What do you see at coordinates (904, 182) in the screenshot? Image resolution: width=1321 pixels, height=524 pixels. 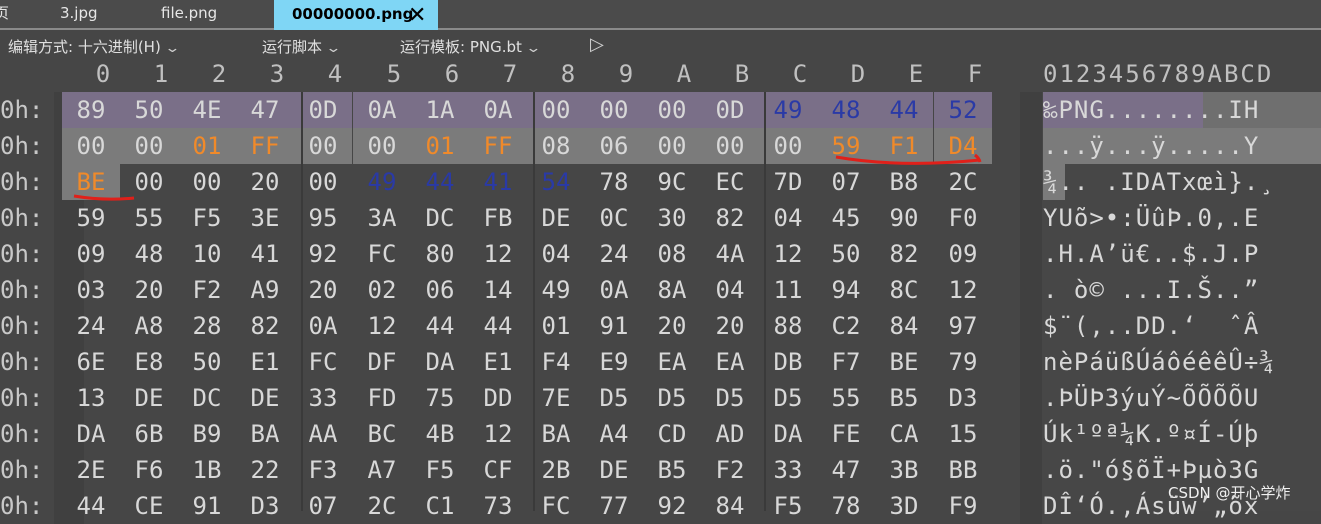 I see `hex-byte: B8` at bounding box center [904, 182].